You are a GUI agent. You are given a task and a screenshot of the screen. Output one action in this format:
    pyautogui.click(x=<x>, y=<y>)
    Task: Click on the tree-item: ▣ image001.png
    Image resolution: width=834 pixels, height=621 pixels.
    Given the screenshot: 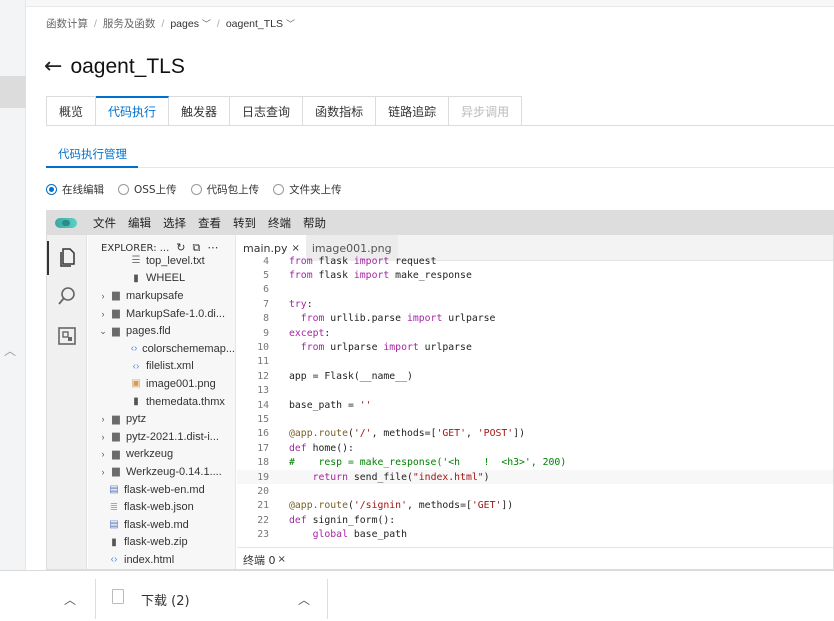 What is the action you would take?
    pyautogui.click(x=161, y=384)
    